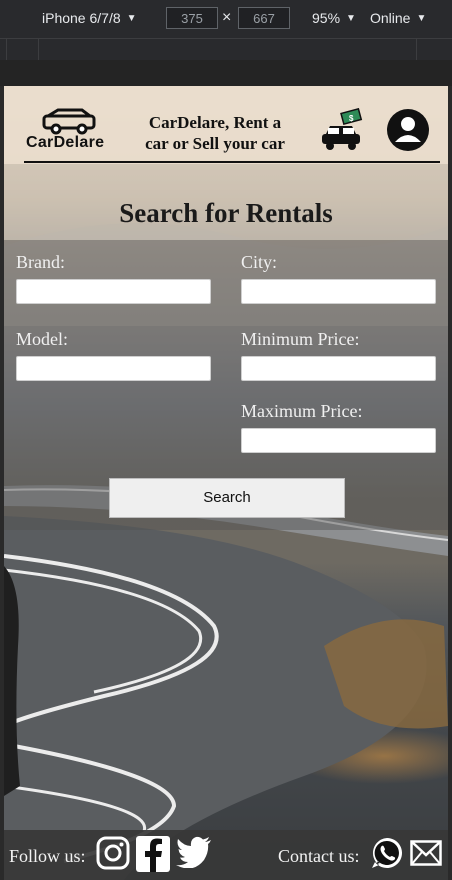 This screenshot has height=880, width=452. Describe the element at coordinates (227, 498) in the screenshot. I see `search-button: Search` at that location.